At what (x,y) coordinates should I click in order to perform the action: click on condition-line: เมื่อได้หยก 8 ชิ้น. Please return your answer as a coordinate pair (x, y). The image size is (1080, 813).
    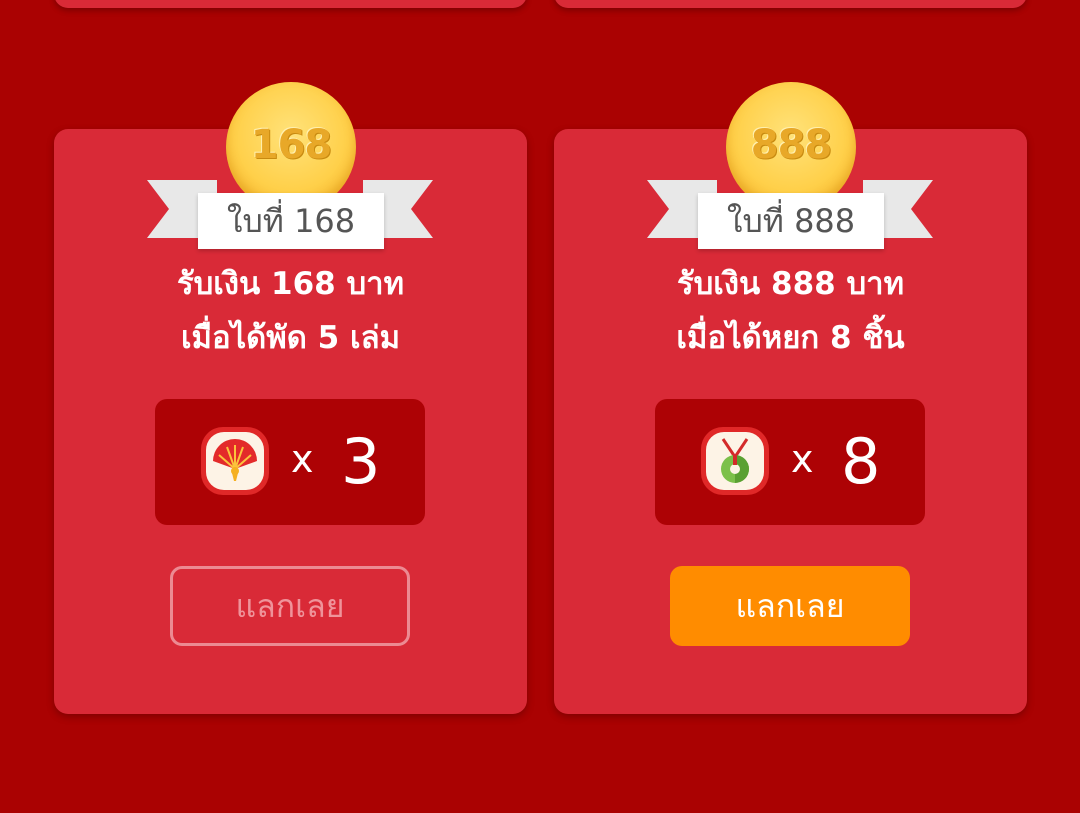
    Looking at the image, I should click on (790, 338).